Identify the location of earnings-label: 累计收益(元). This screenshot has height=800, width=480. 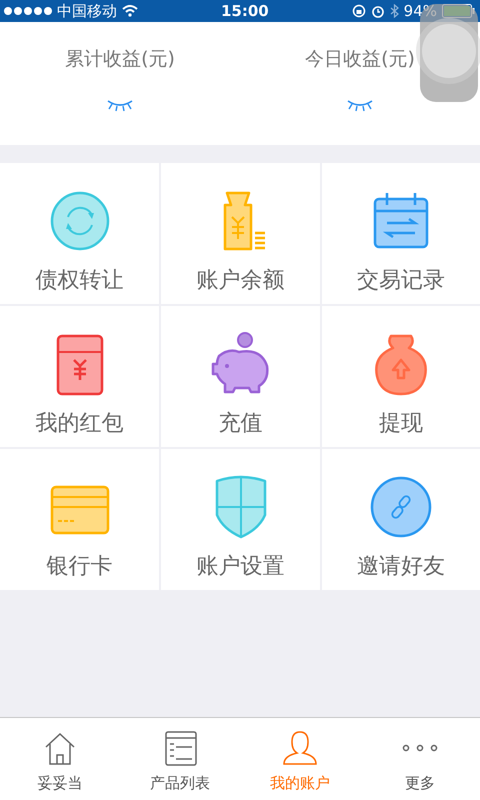
(120, 59).